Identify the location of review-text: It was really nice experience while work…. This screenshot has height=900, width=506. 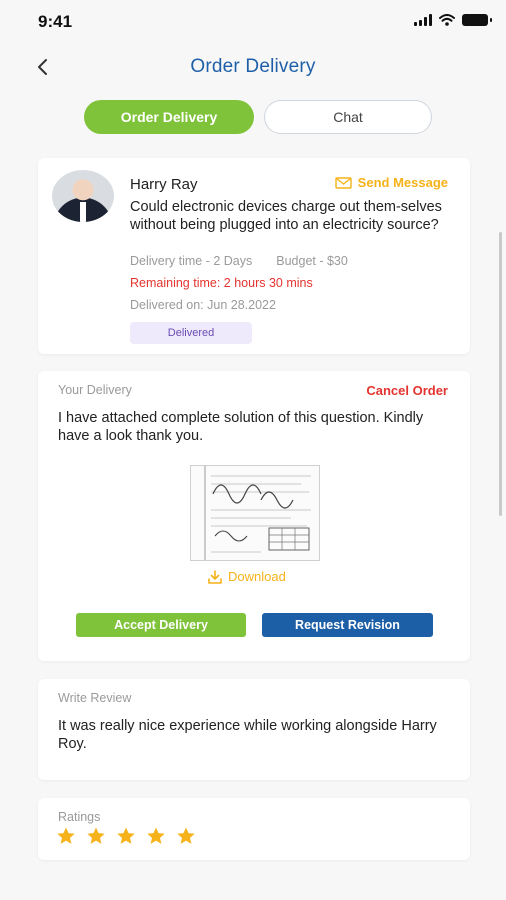
(258, 735).